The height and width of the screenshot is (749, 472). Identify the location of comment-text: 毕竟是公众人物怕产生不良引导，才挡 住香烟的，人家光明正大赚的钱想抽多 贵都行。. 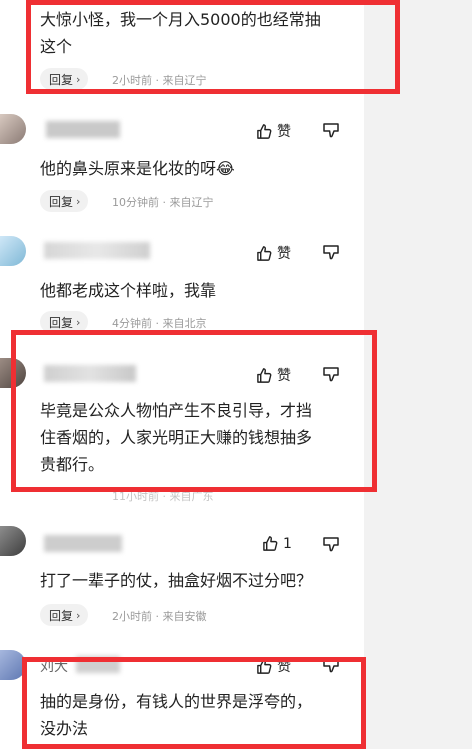
(200, 437).